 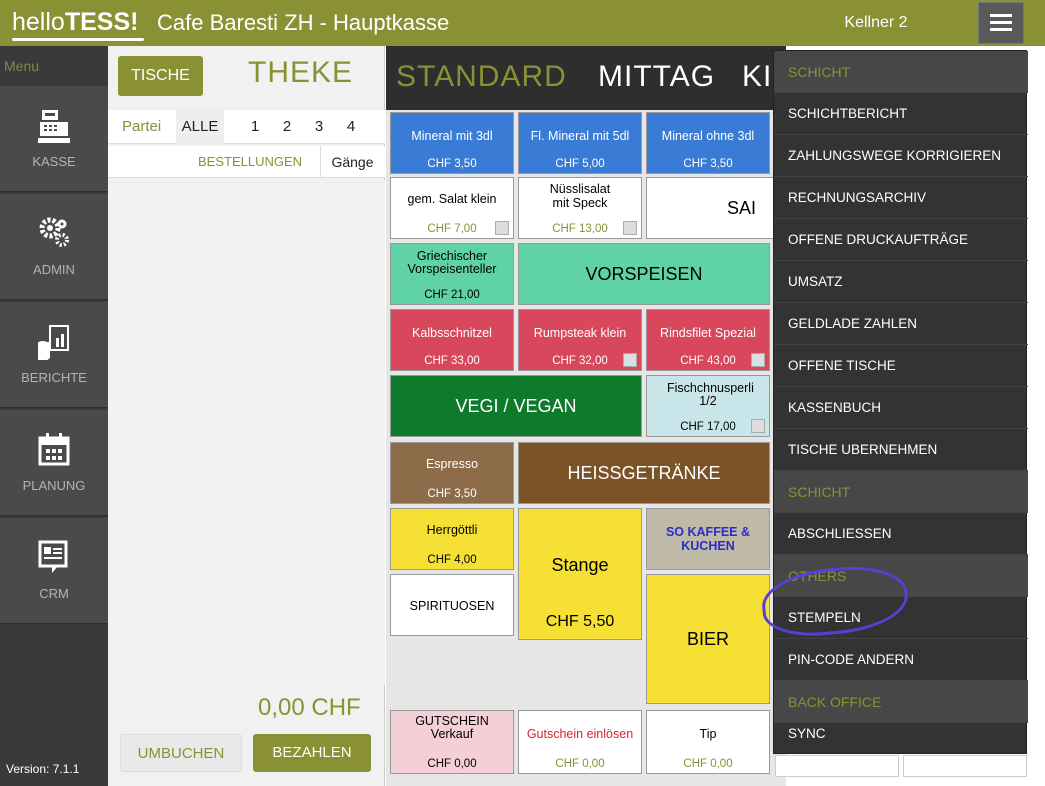 I want to click on product-tile: Gutschein einlösen CHF 0,00, so click(x=580, y=742).